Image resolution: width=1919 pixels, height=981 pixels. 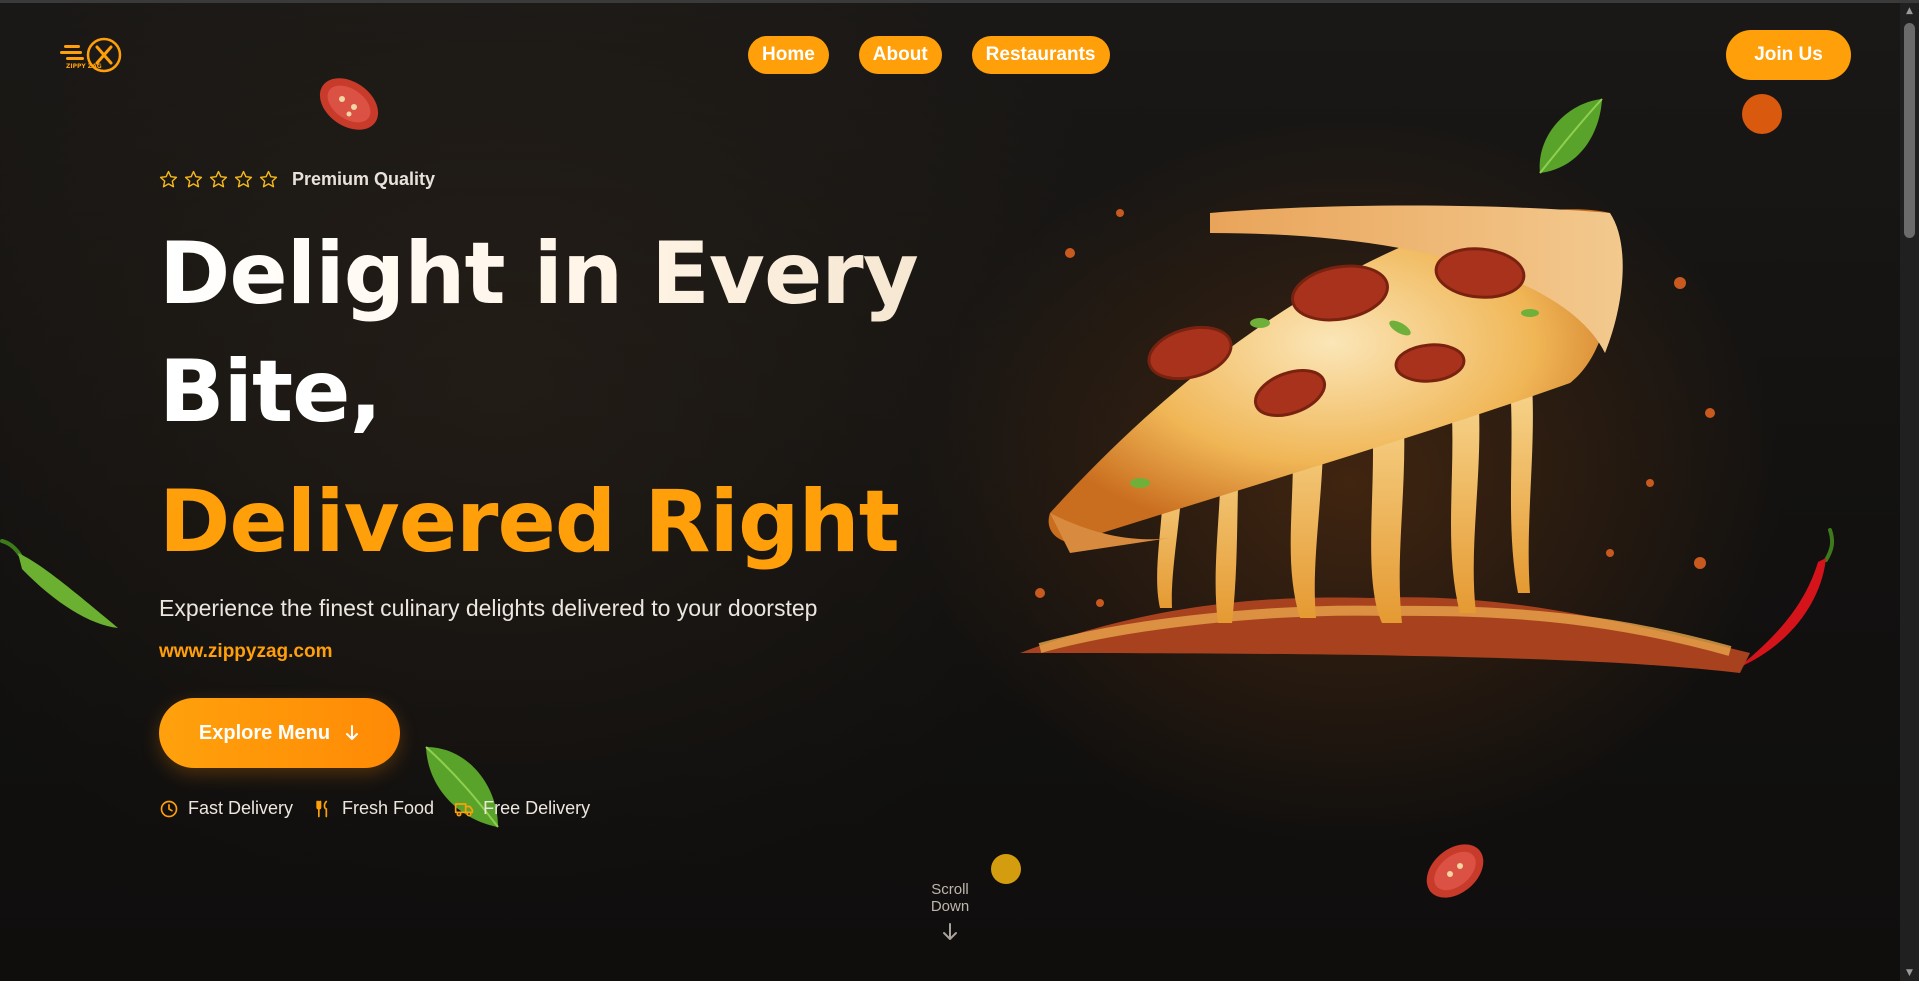 I want to click on scroll-down-label: Scroll Down, so click(x=950, y=898).